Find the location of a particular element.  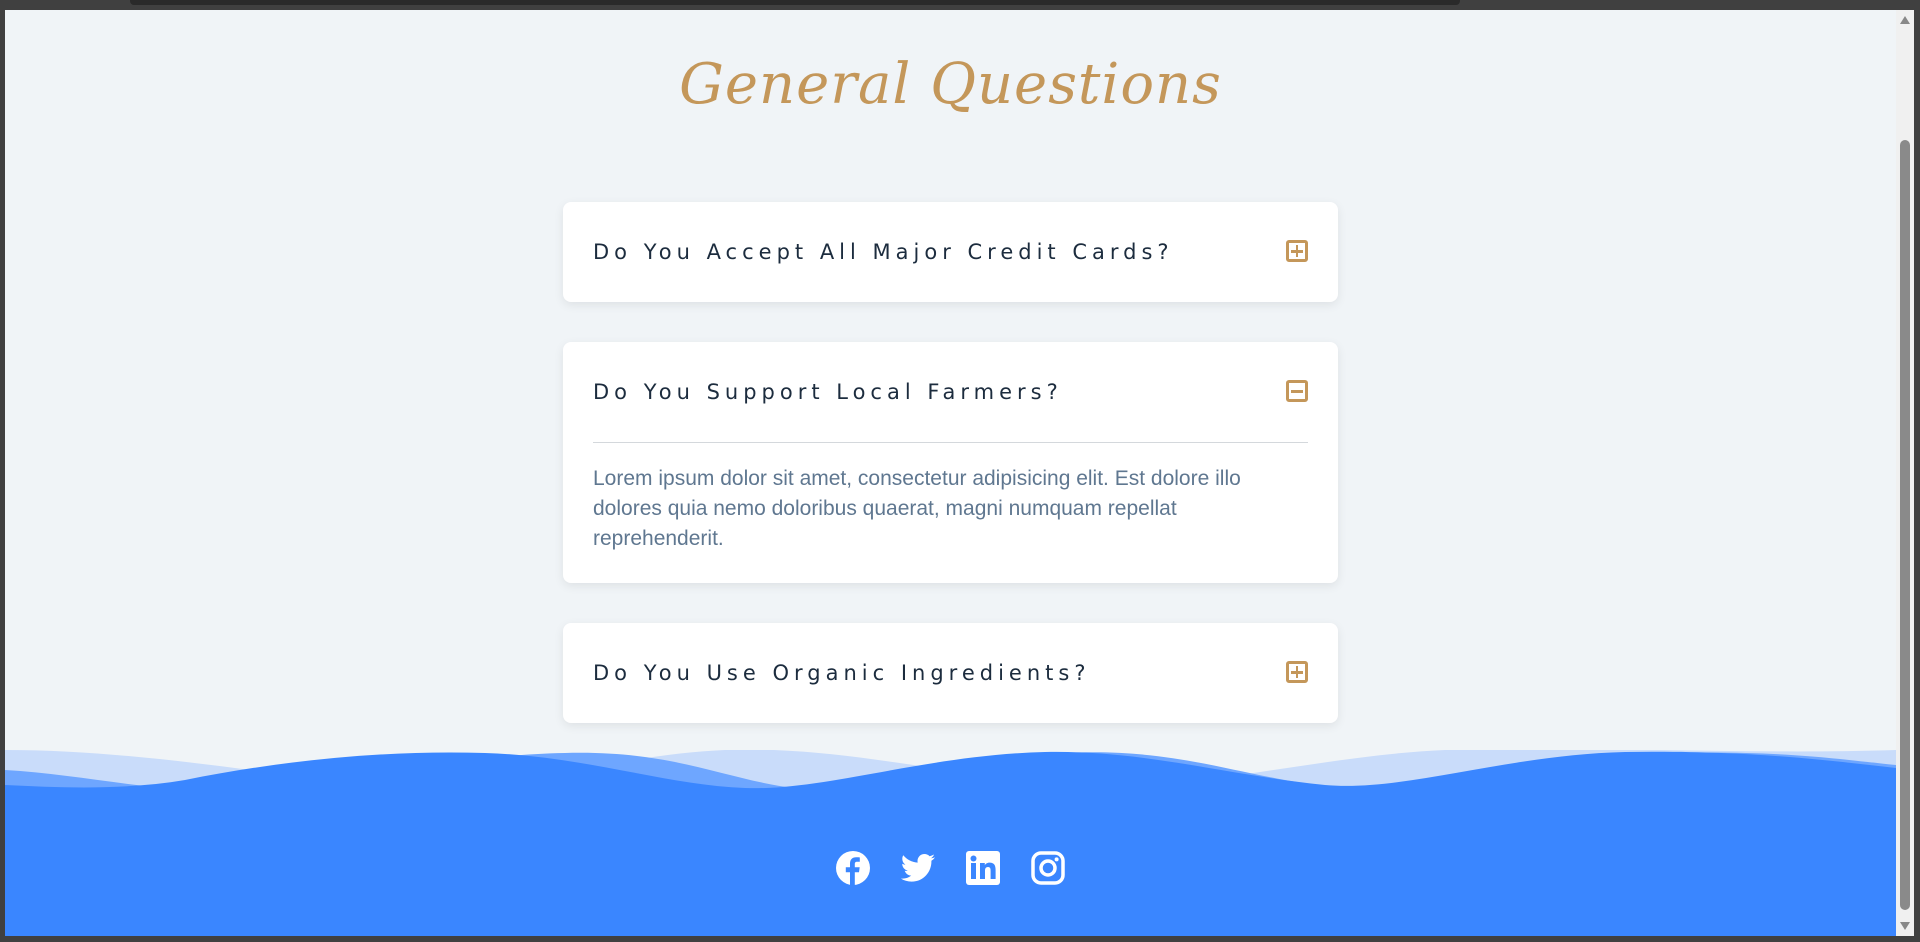

faq-header: Do You Accept All Major Credit Cards? is located at coordinates (950, 252).